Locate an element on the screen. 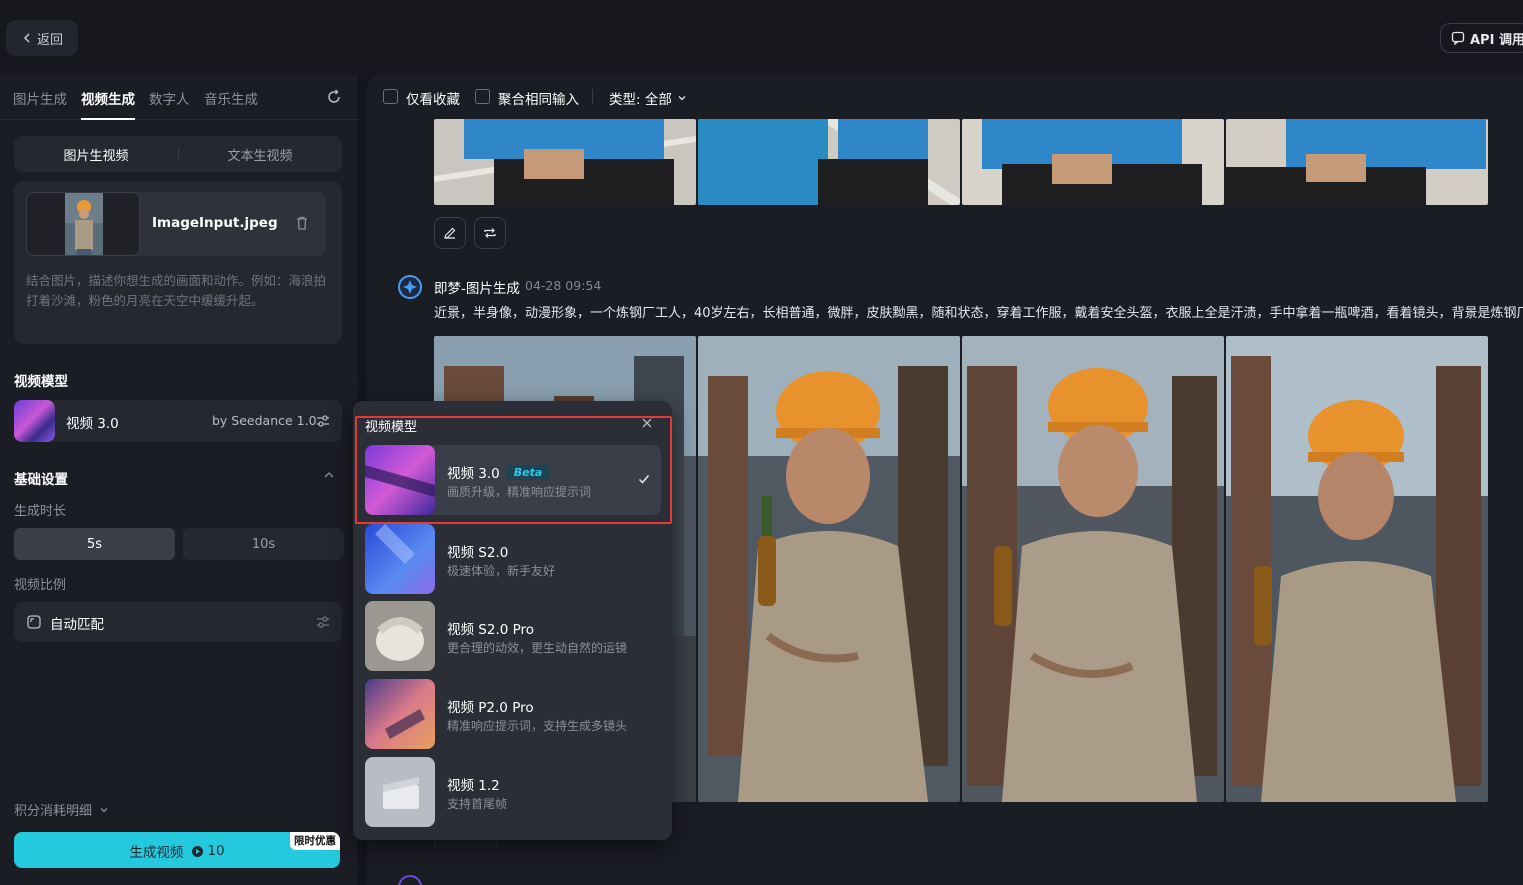 The width and height of the screenshot is (1523, 885). pencil-icon is located at coordinates (450, 233).